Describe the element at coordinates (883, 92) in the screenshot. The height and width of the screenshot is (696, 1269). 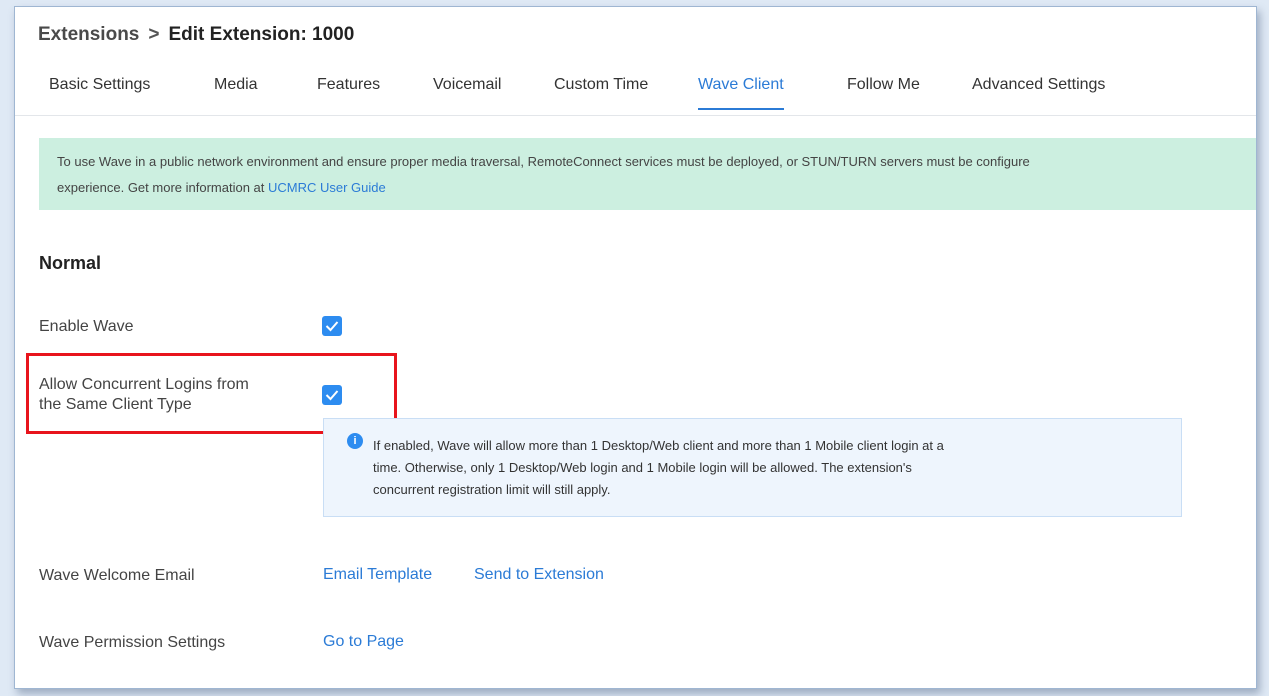
I see `tab-follow-me: Follow Me` at that location.